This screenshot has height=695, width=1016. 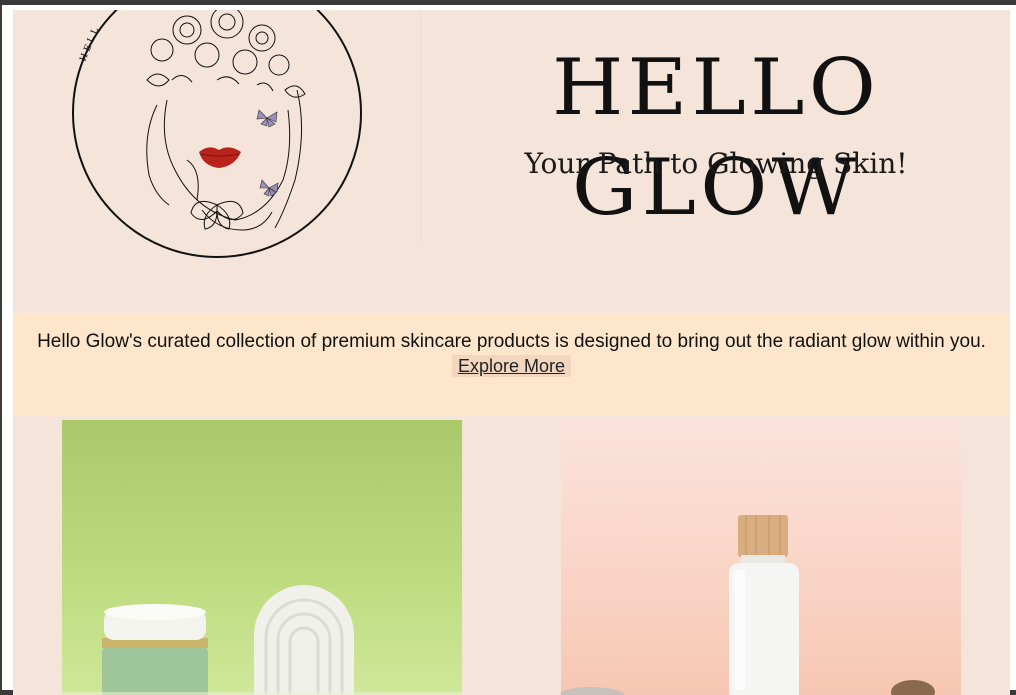 What do you see at coordinates (748, 605) in the screenshot?
I see `frosted-bottle-wood-cap-illustration` at bounding box center [748, 605].